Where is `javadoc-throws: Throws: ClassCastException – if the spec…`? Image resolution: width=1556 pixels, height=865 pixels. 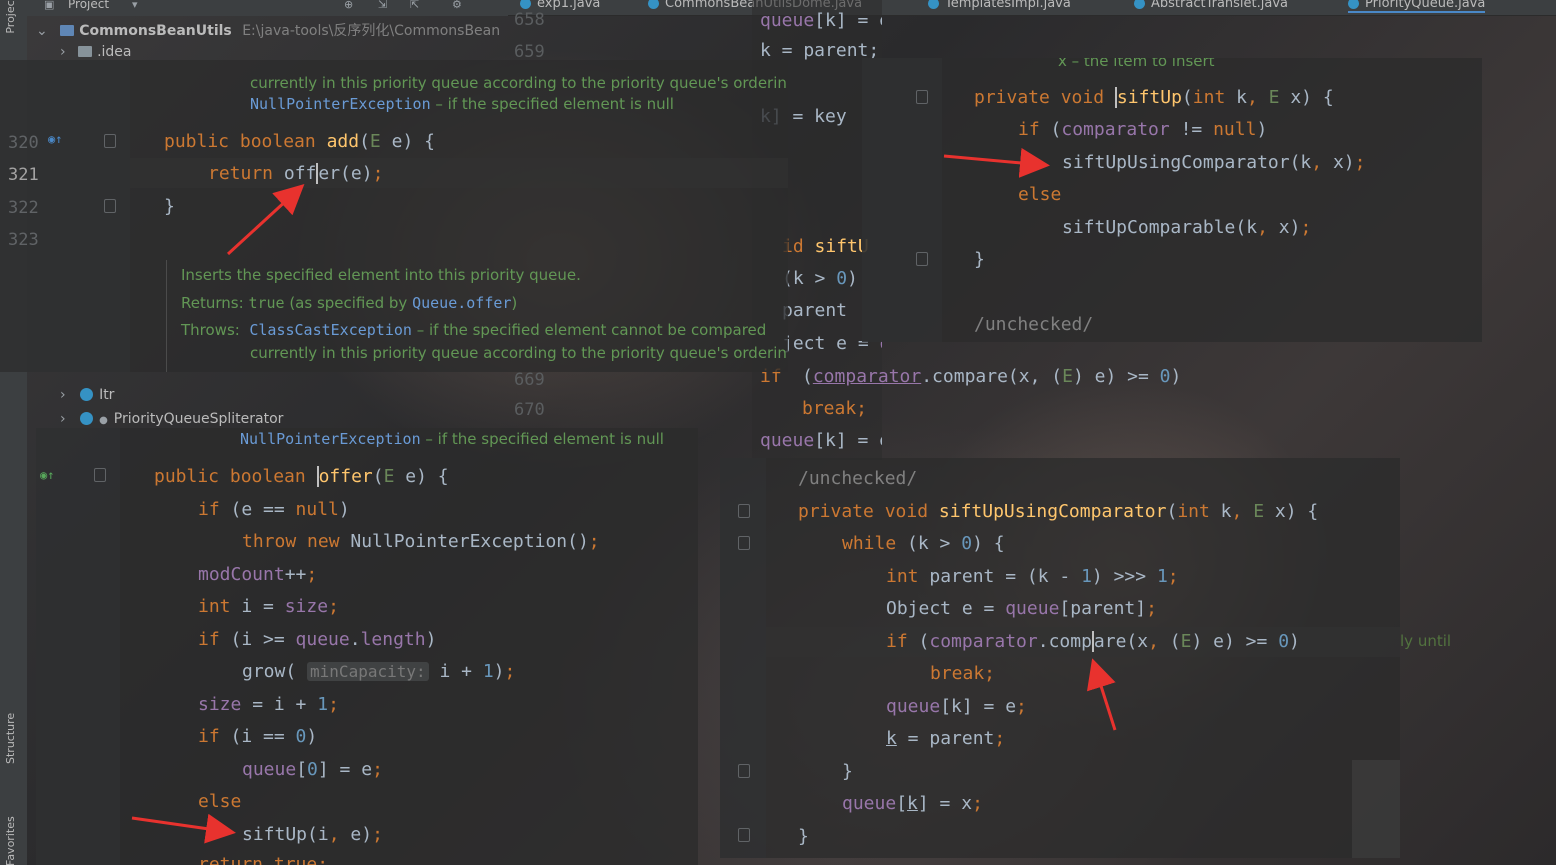 javadoc-throws: Throws: ClassCastException – if the spec… is located at coordinates (474, 330).